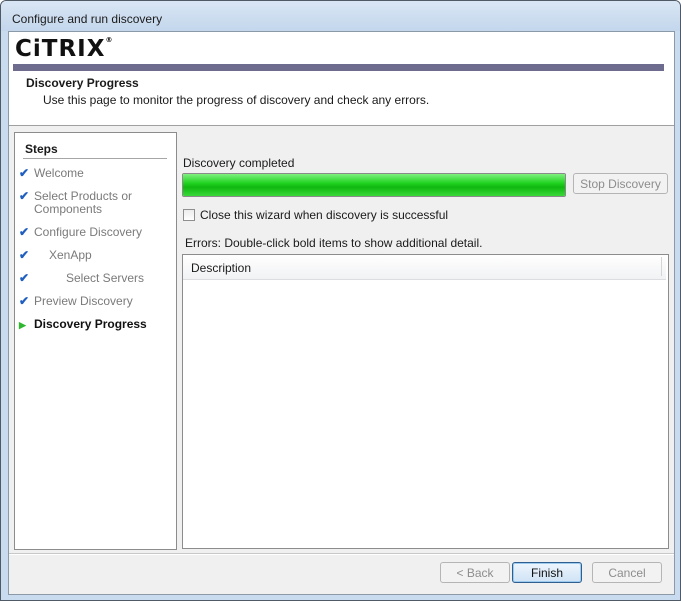 This screenshot has width=681, height=601. What do you see at coordinates (338, 67) in the screenshot?
I see `header-band` at bounding box center [338, 67].